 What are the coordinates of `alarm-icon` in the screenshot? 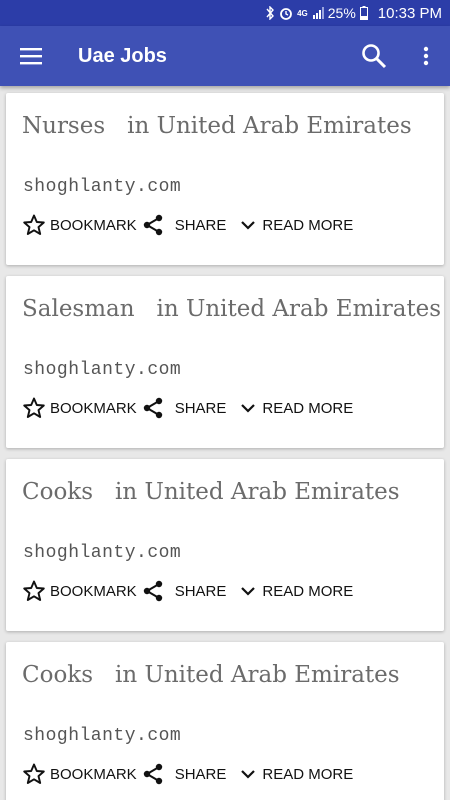 It's located at (286, 13).